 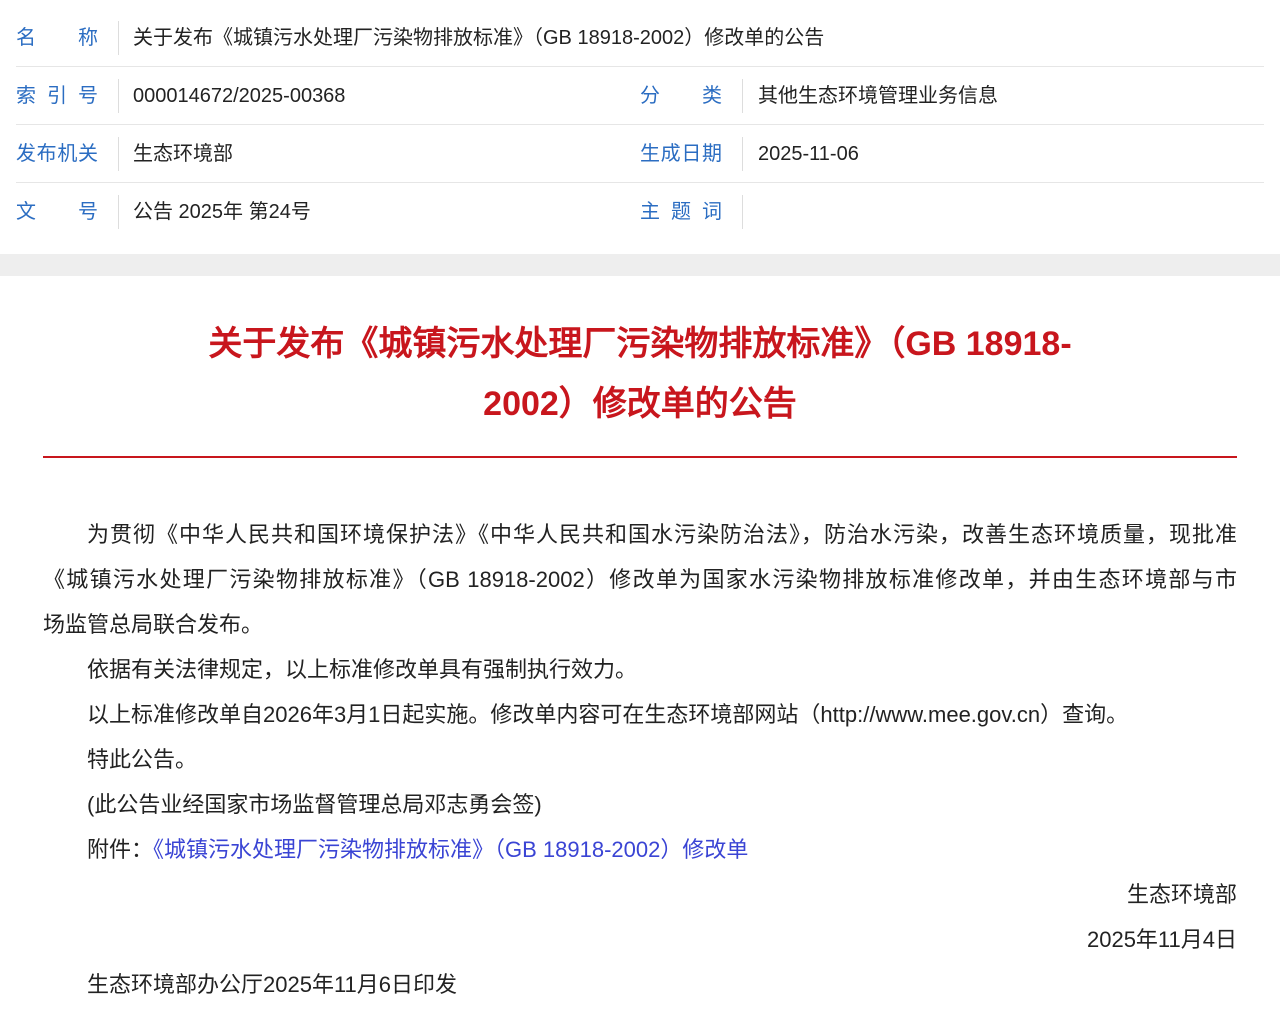 I want to click on attachment-line: 附件：《城镇污水处理厂污染物排放标准》（GB 18918-2002）修改单, so click(x=640, y=849).